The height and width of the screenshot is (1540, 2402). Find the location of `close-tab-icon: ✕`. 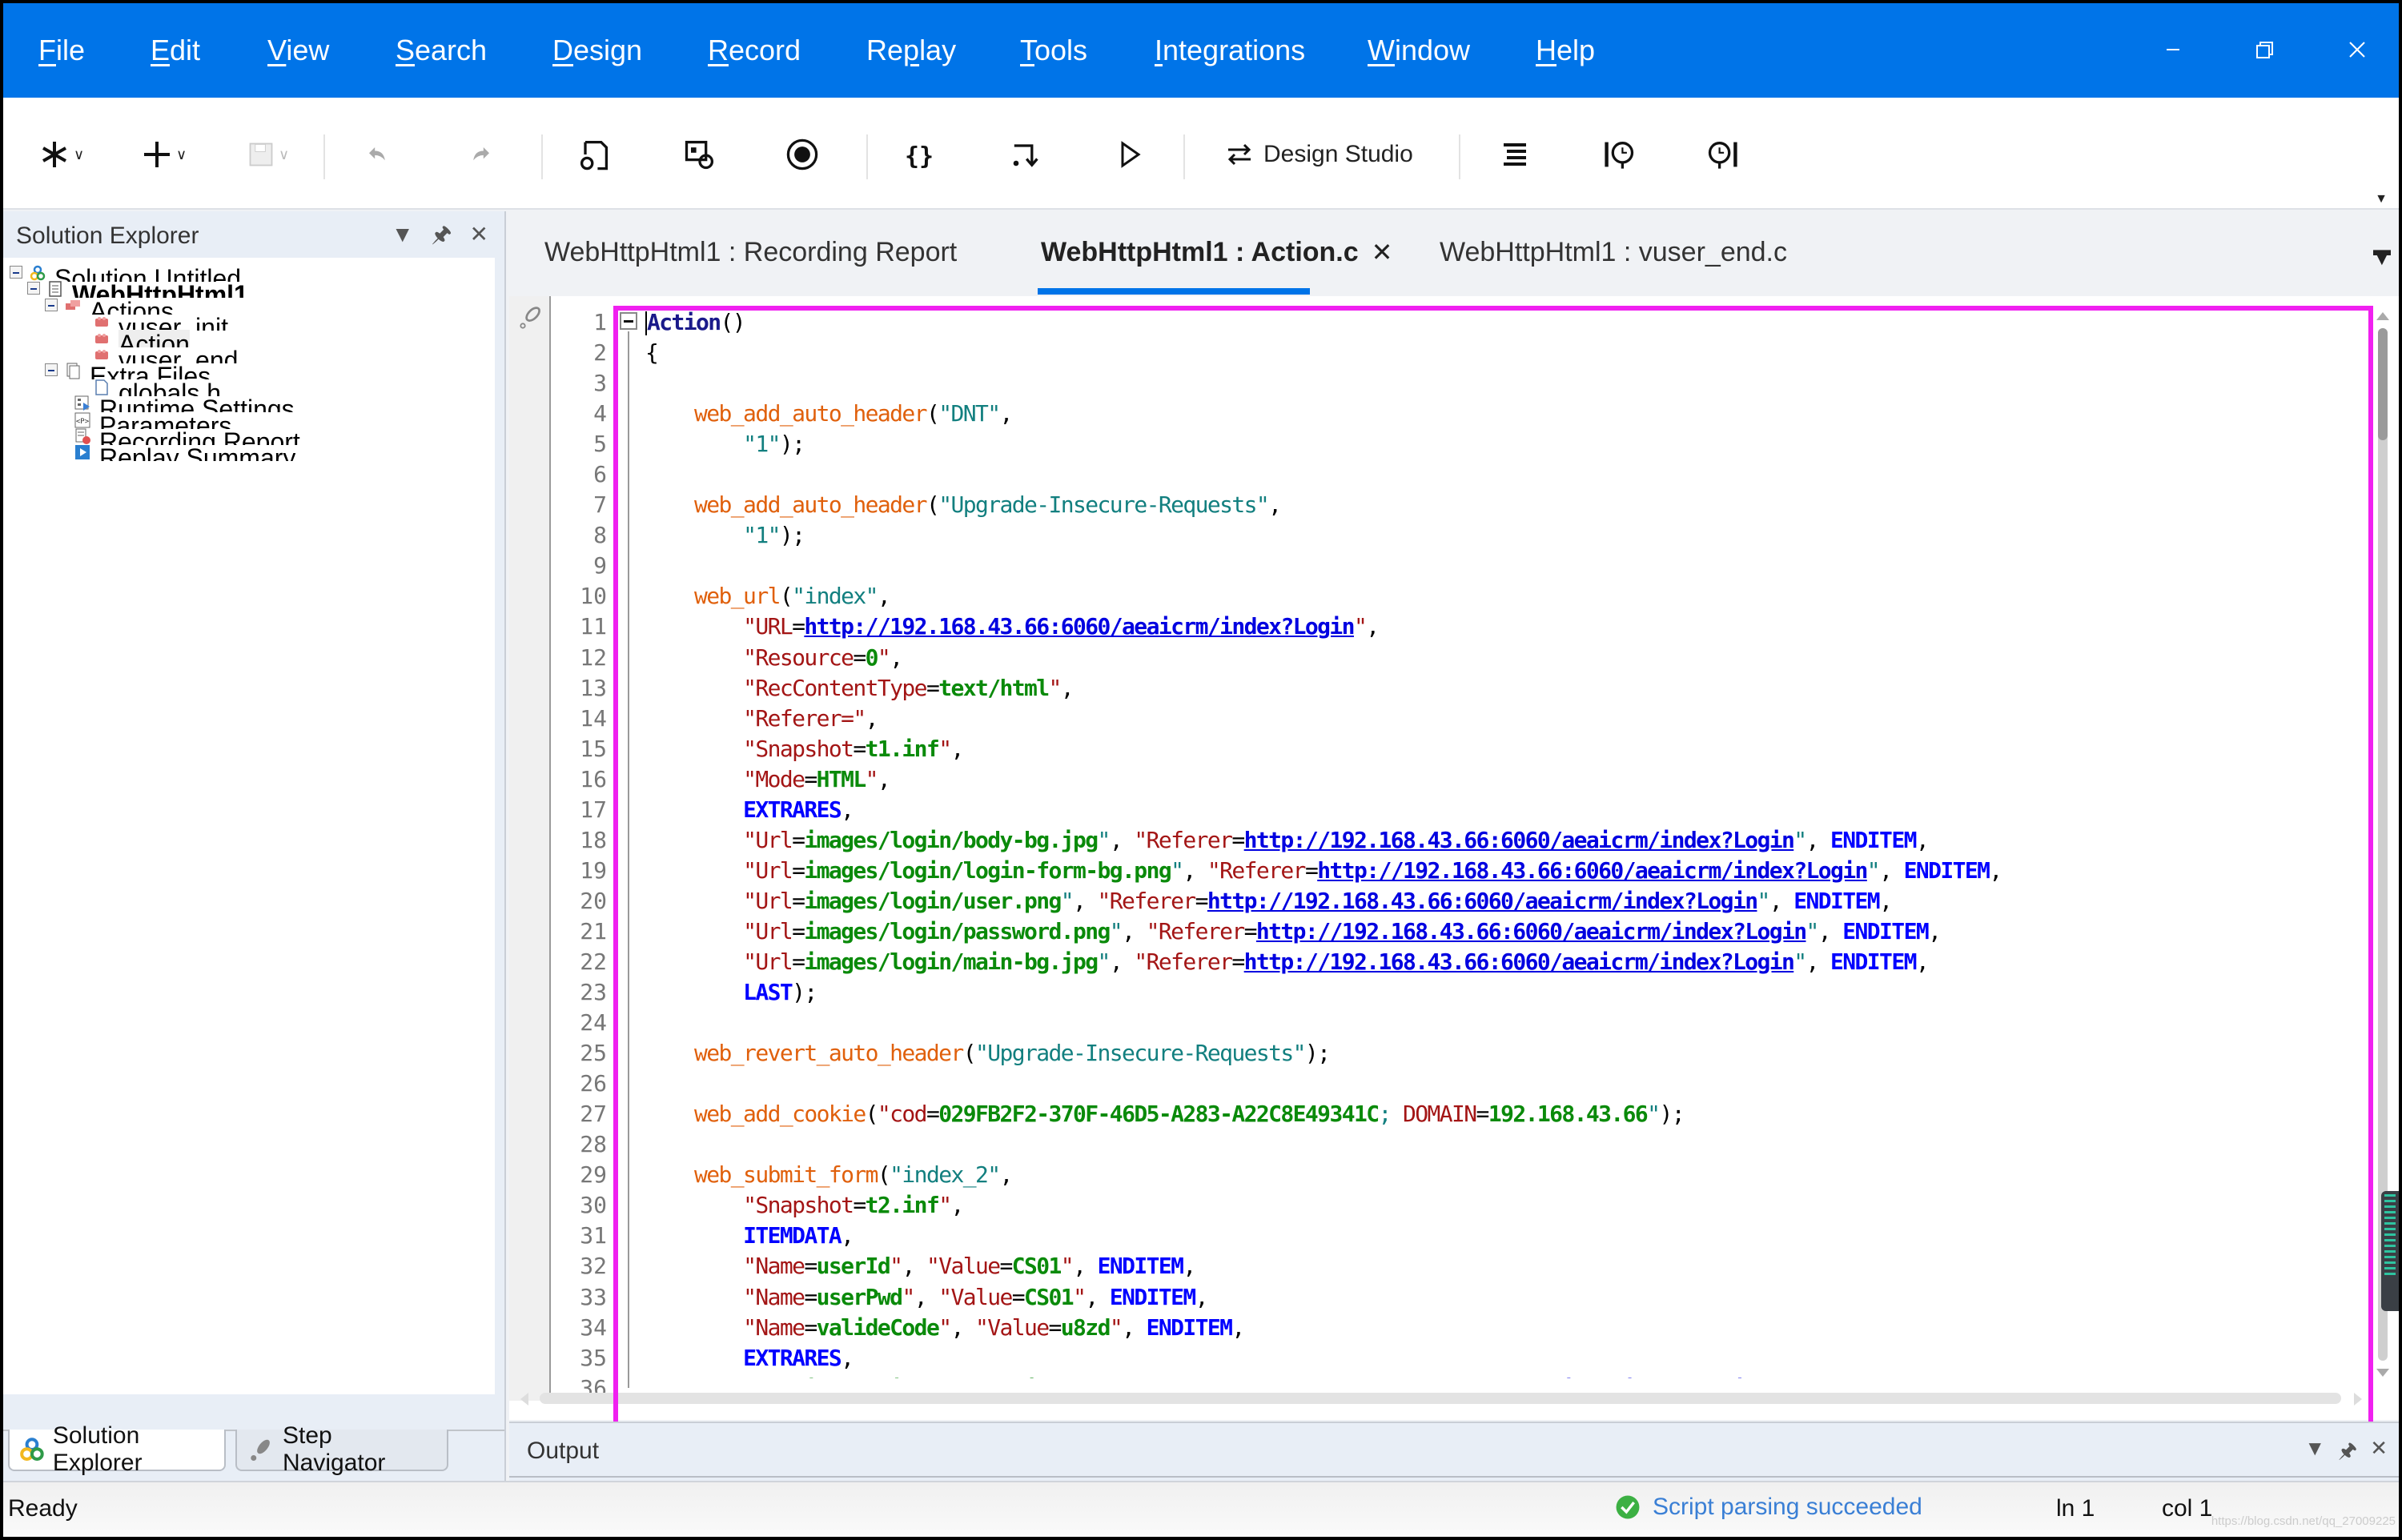

close-tab-icon: ✕ is located at coordinates (1382, 252).